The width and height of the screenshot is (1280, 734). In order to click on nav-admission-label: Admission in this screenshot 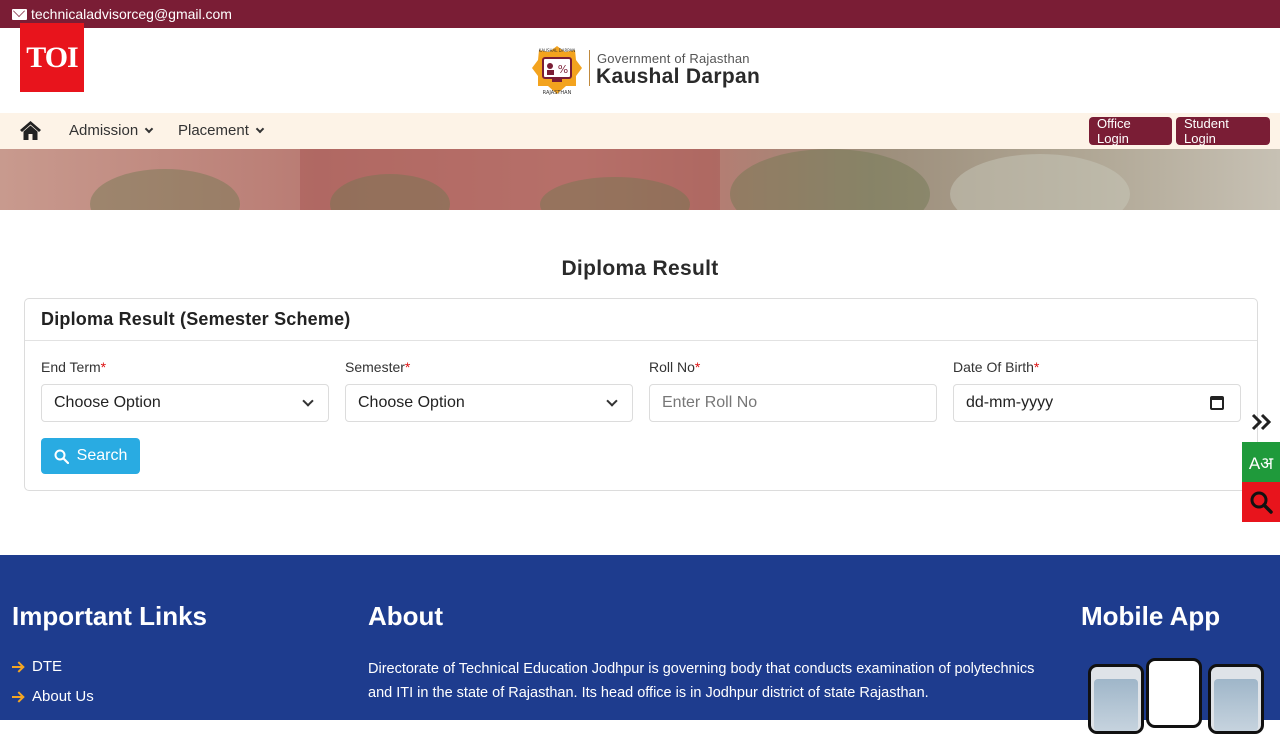, I will do `click(104, 130)`.